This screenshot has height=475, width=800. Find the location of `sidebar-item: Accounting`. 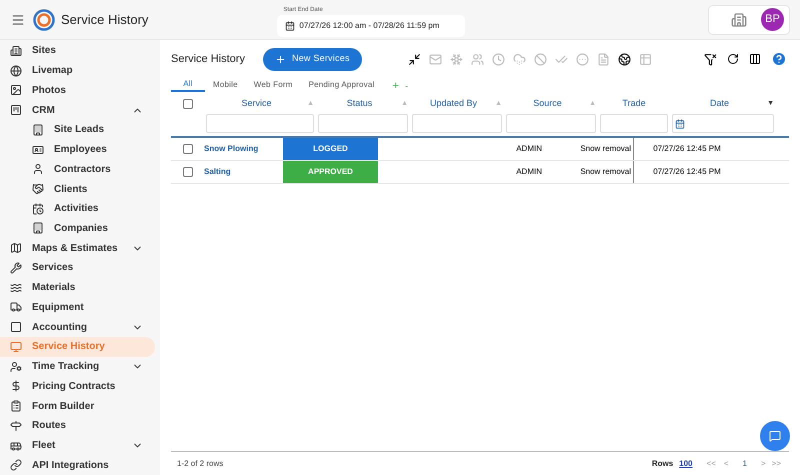

sidebar-item: Accounting is located at coordinates (77, 327).